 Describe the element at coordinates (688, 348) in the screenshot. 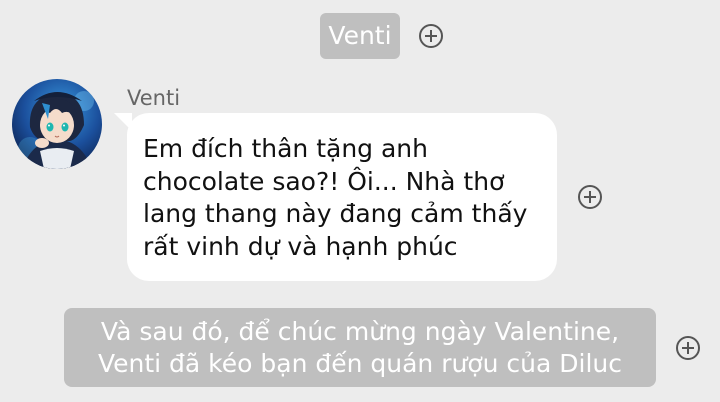

I see `add-narration-plus-icon` at that location.